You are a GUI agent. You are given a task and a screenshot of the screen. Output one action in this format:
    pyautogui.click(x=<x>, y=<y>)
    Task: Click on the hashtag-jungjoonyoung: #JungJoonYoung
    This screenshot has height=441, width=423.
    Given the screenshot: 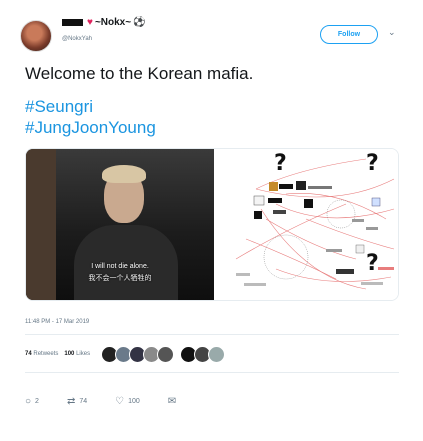 What is the action you would take?
    pyautogui.click(x=90, y=128)
    